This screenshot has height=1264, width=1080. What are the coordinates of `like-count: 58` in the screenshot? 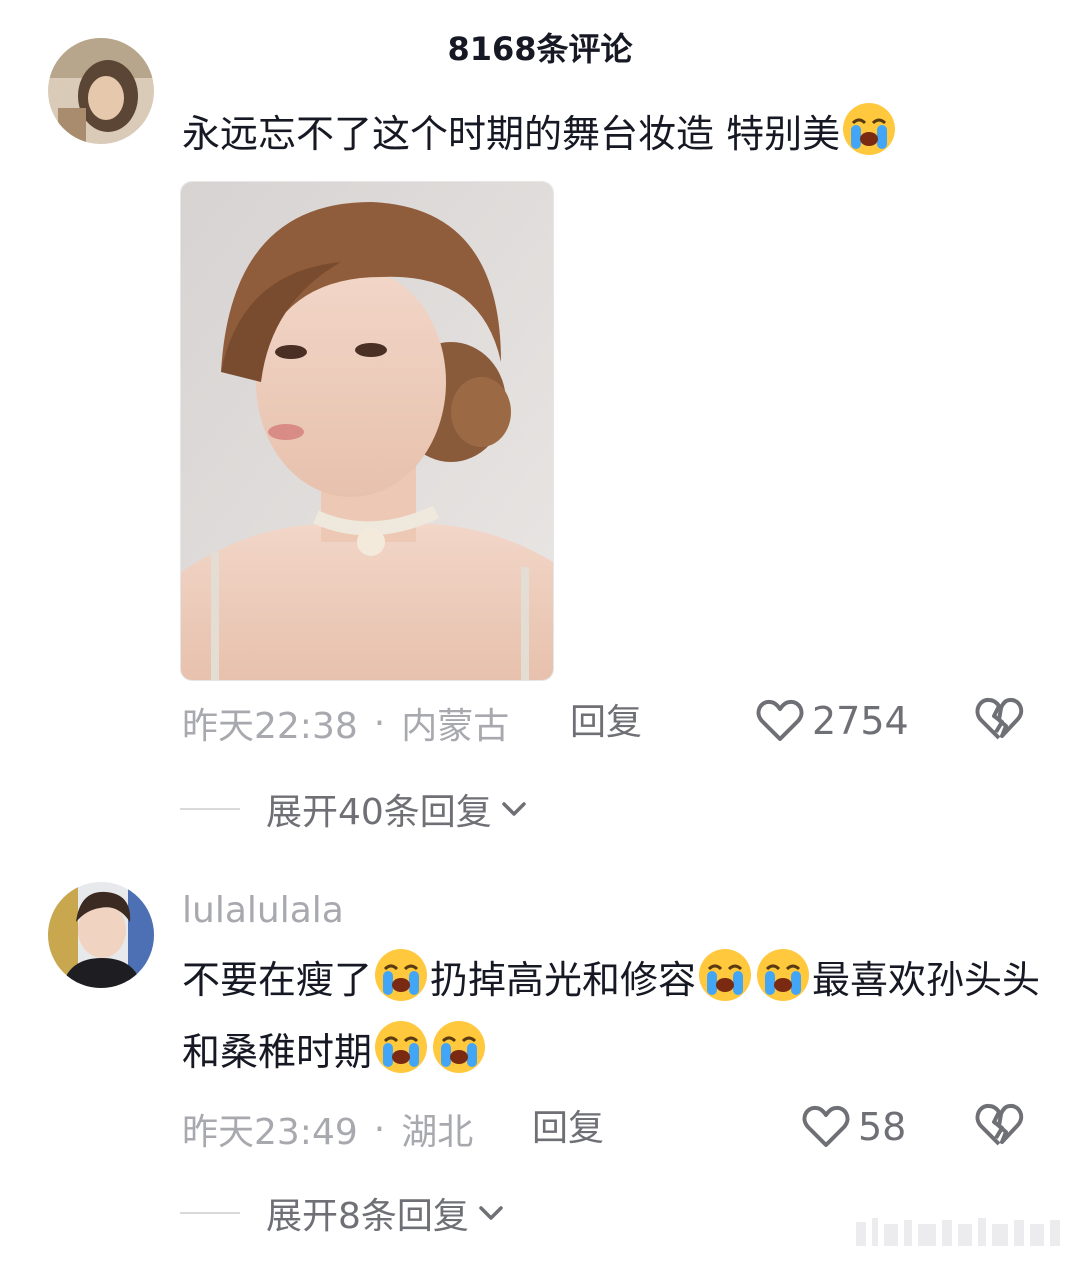 It's located at (882, 1127).